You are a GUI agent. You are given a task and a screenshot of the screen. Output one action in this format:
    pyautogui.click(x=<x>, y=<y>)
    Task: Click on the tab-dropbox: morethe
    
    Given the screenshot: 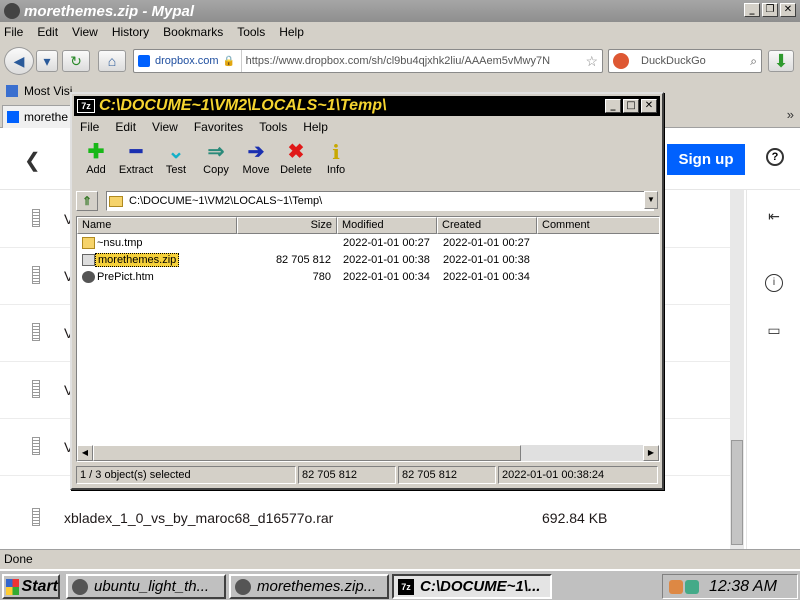 What is the action you would take?
    pyautogui.click(x=37, y=116)
    